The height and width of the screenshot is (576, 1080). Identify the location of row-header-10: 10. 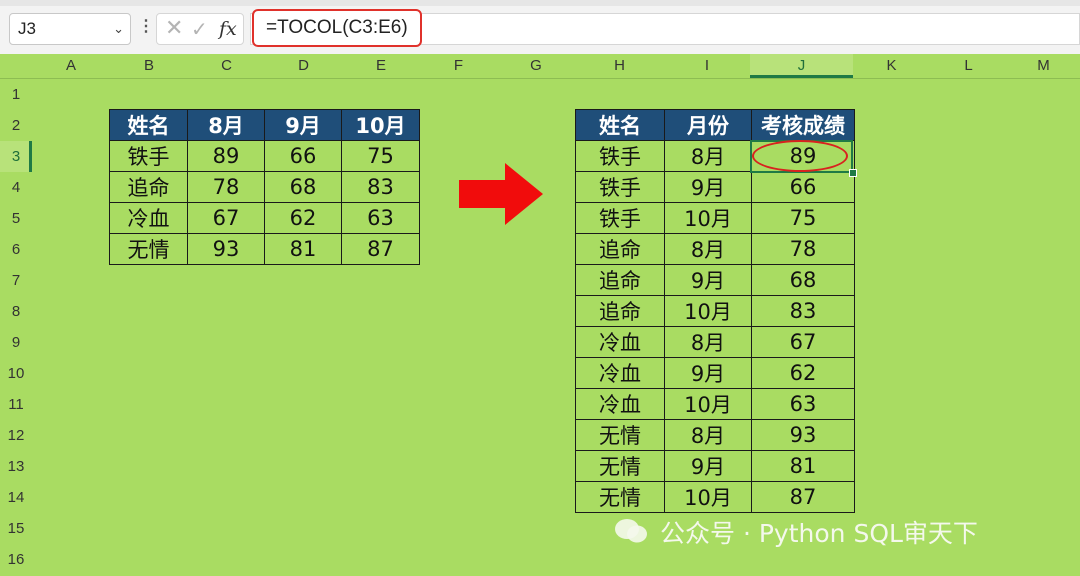
(16, 373).